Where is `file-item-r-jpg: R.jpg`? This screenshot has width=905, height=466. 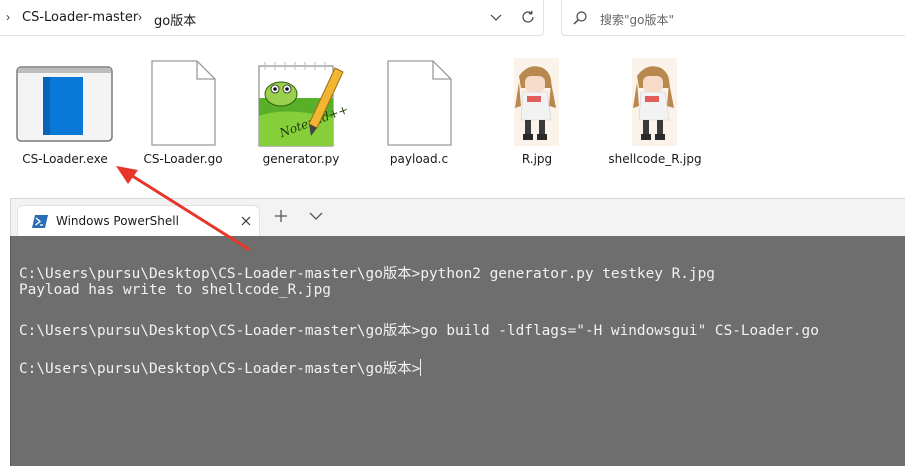
file-item-r-jpg: R.jpg is located at coordinates (537, 118).